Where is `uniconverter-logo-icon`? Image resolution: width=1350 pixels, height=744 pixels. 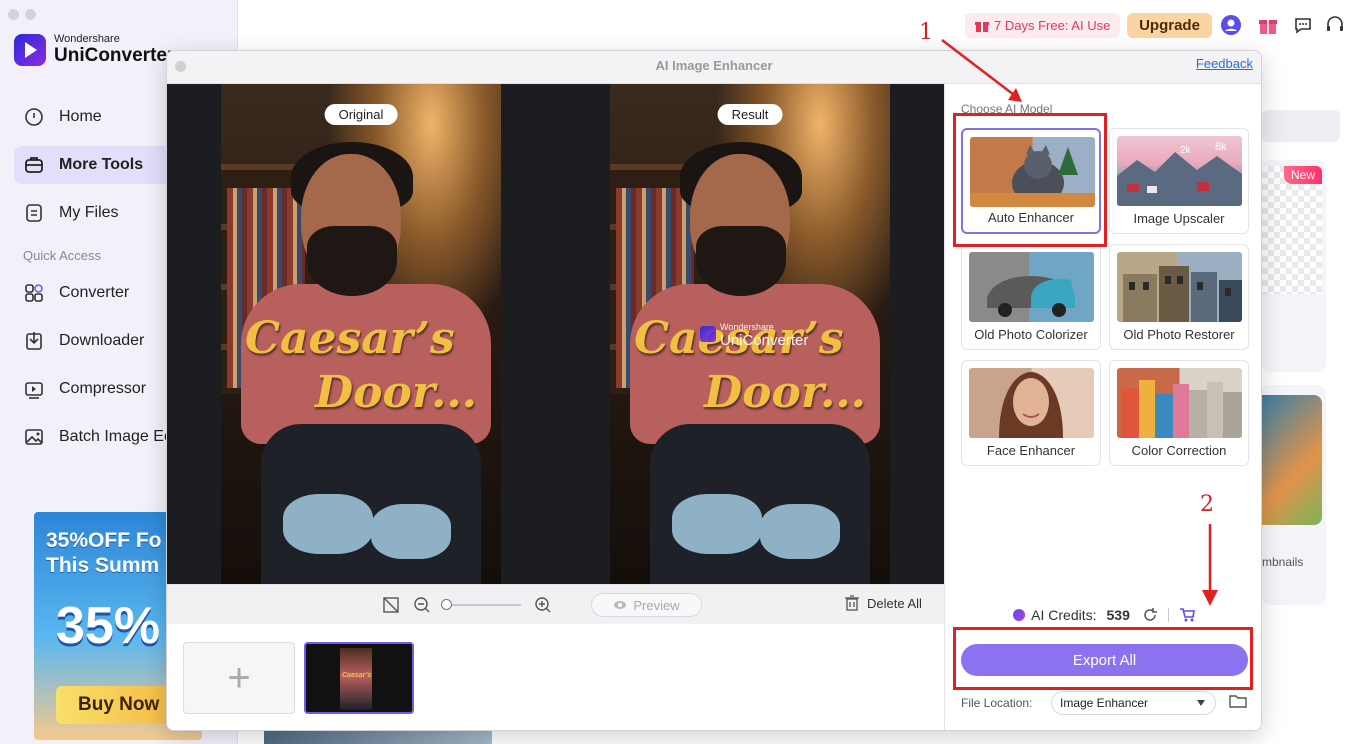
uniconverter-logo-icon is located at coordinates (30, 49).